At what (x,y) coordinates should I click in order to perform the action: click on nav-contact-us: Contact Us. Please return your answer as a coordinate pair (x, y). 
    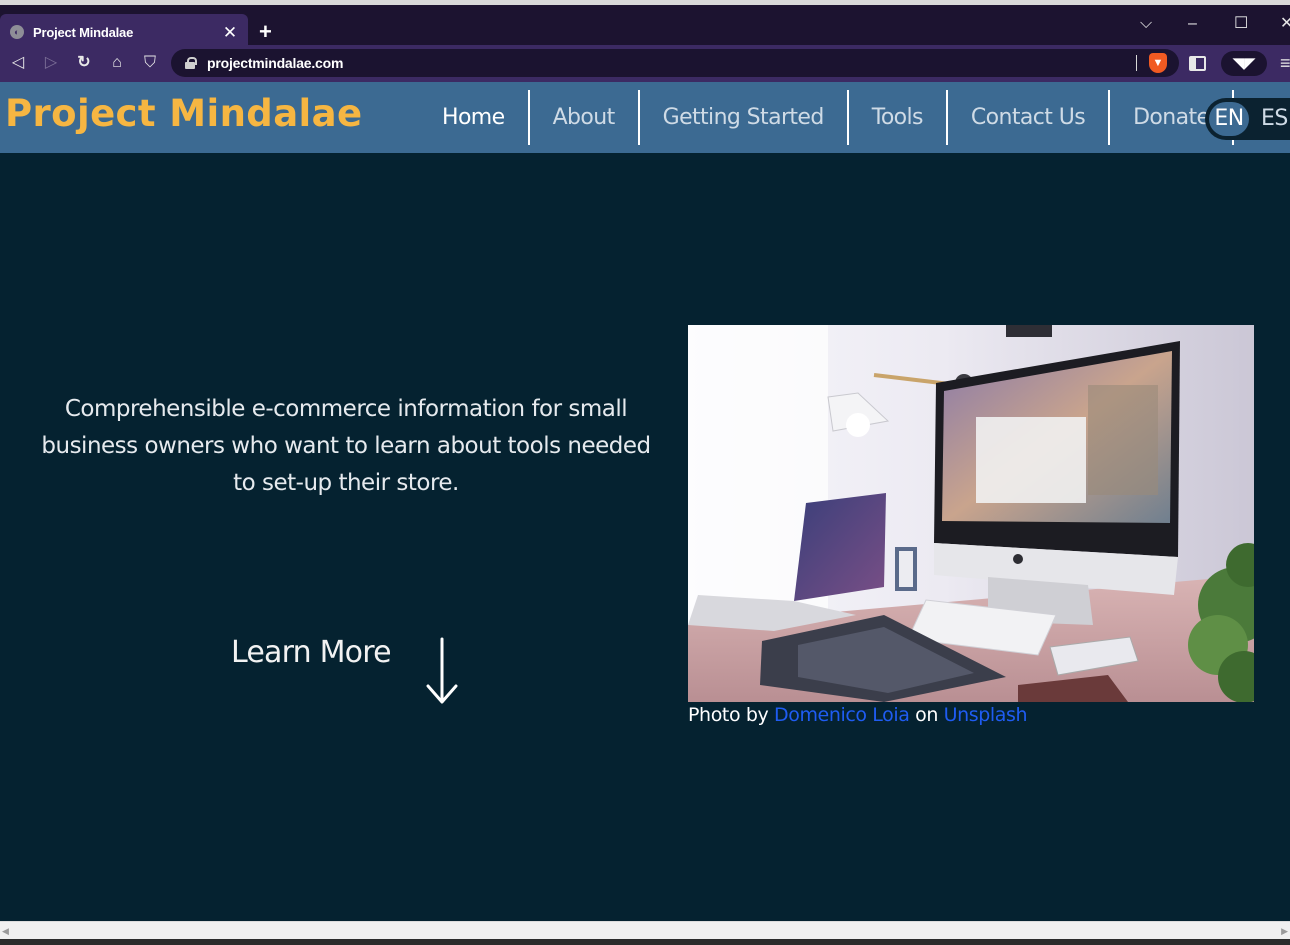
    Looking at the image, I should click on (1028, 117).